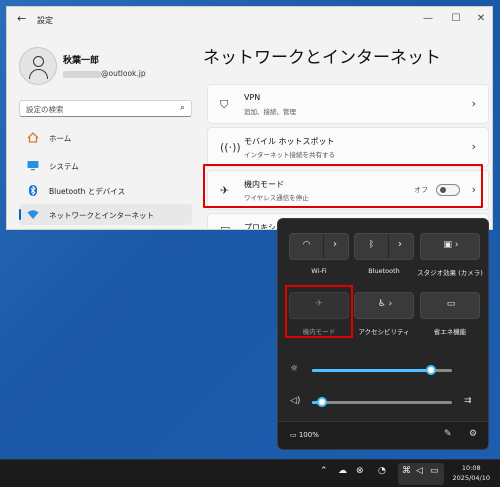 The width and height of the screenshot is (500, 487). Describe the element at coordinates (304, 435) in the screenshot. I see `battery-status: ▭ 100%` at that location.